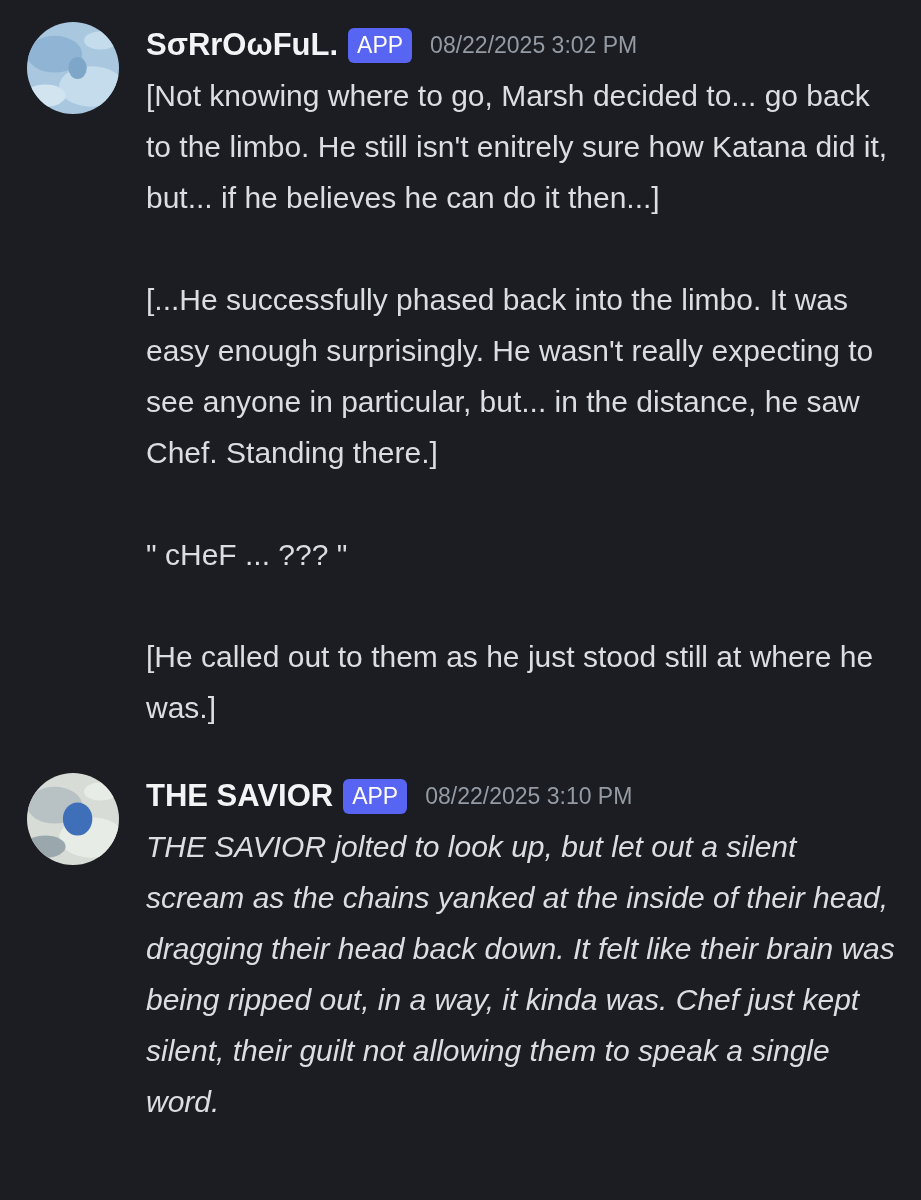 The width and height of the screenshot is (921, 1200). What do you see at coordinates (510, 376) in the screenshot?
I see `message-text: [...He successfully phased back into the limbo. It was easy enough surprisingly. He wasn't really expecting to see anyone in particular, but... in the distance, he saw Chef. Standing there.]` at bounding box center [510, 376].